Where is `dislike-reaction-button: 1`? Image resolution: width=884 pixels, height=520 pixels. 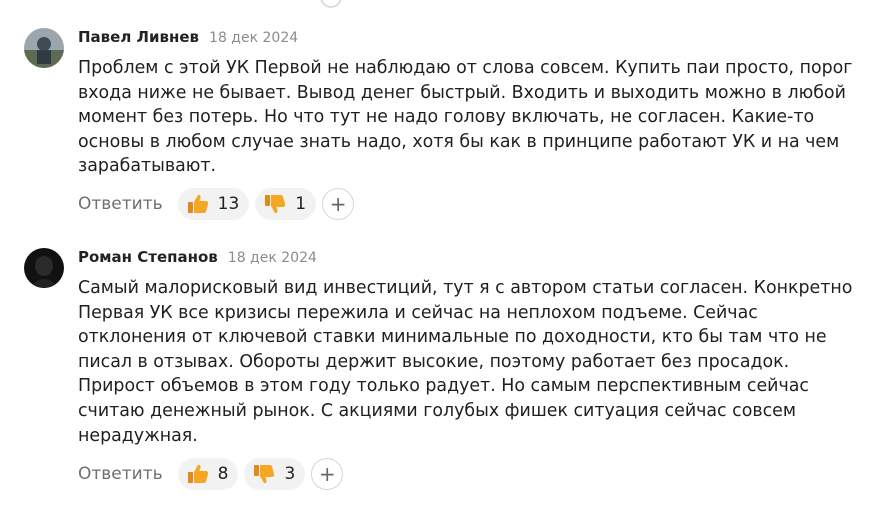 dislike-reaction-button: 1 is located at coordinates (286, 204).